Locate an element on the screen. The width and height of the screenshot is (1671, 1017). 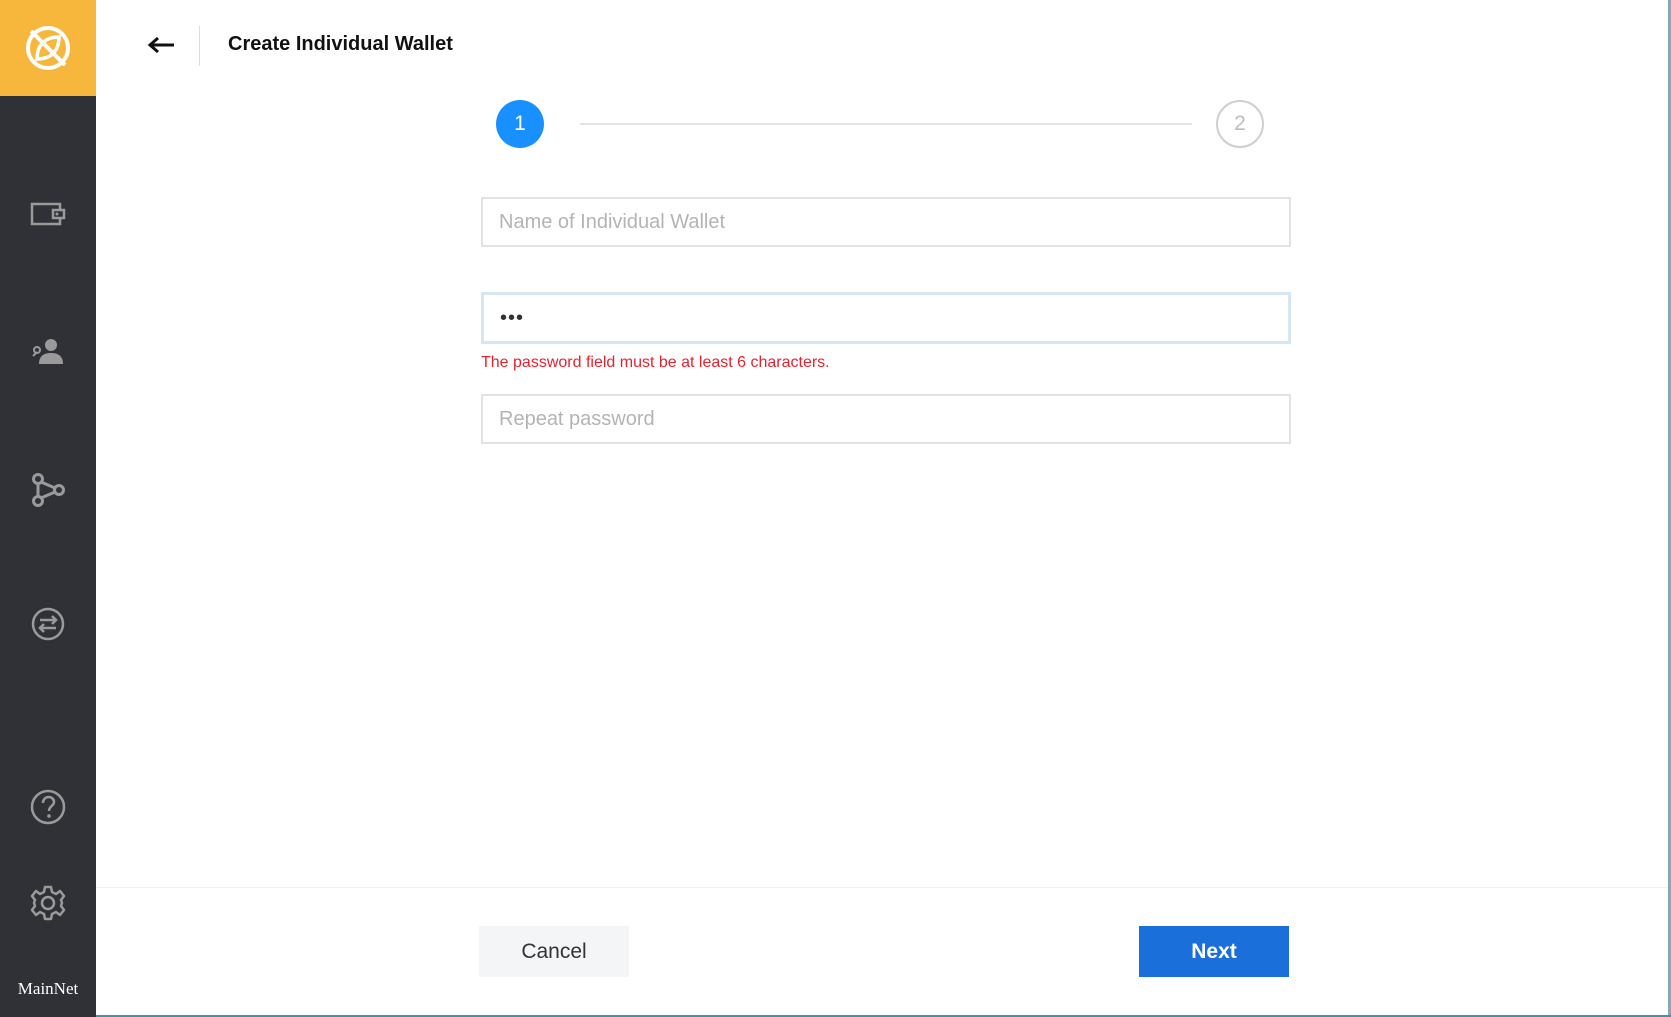
sidebar: MainNet is located at coordinates (48, 508).